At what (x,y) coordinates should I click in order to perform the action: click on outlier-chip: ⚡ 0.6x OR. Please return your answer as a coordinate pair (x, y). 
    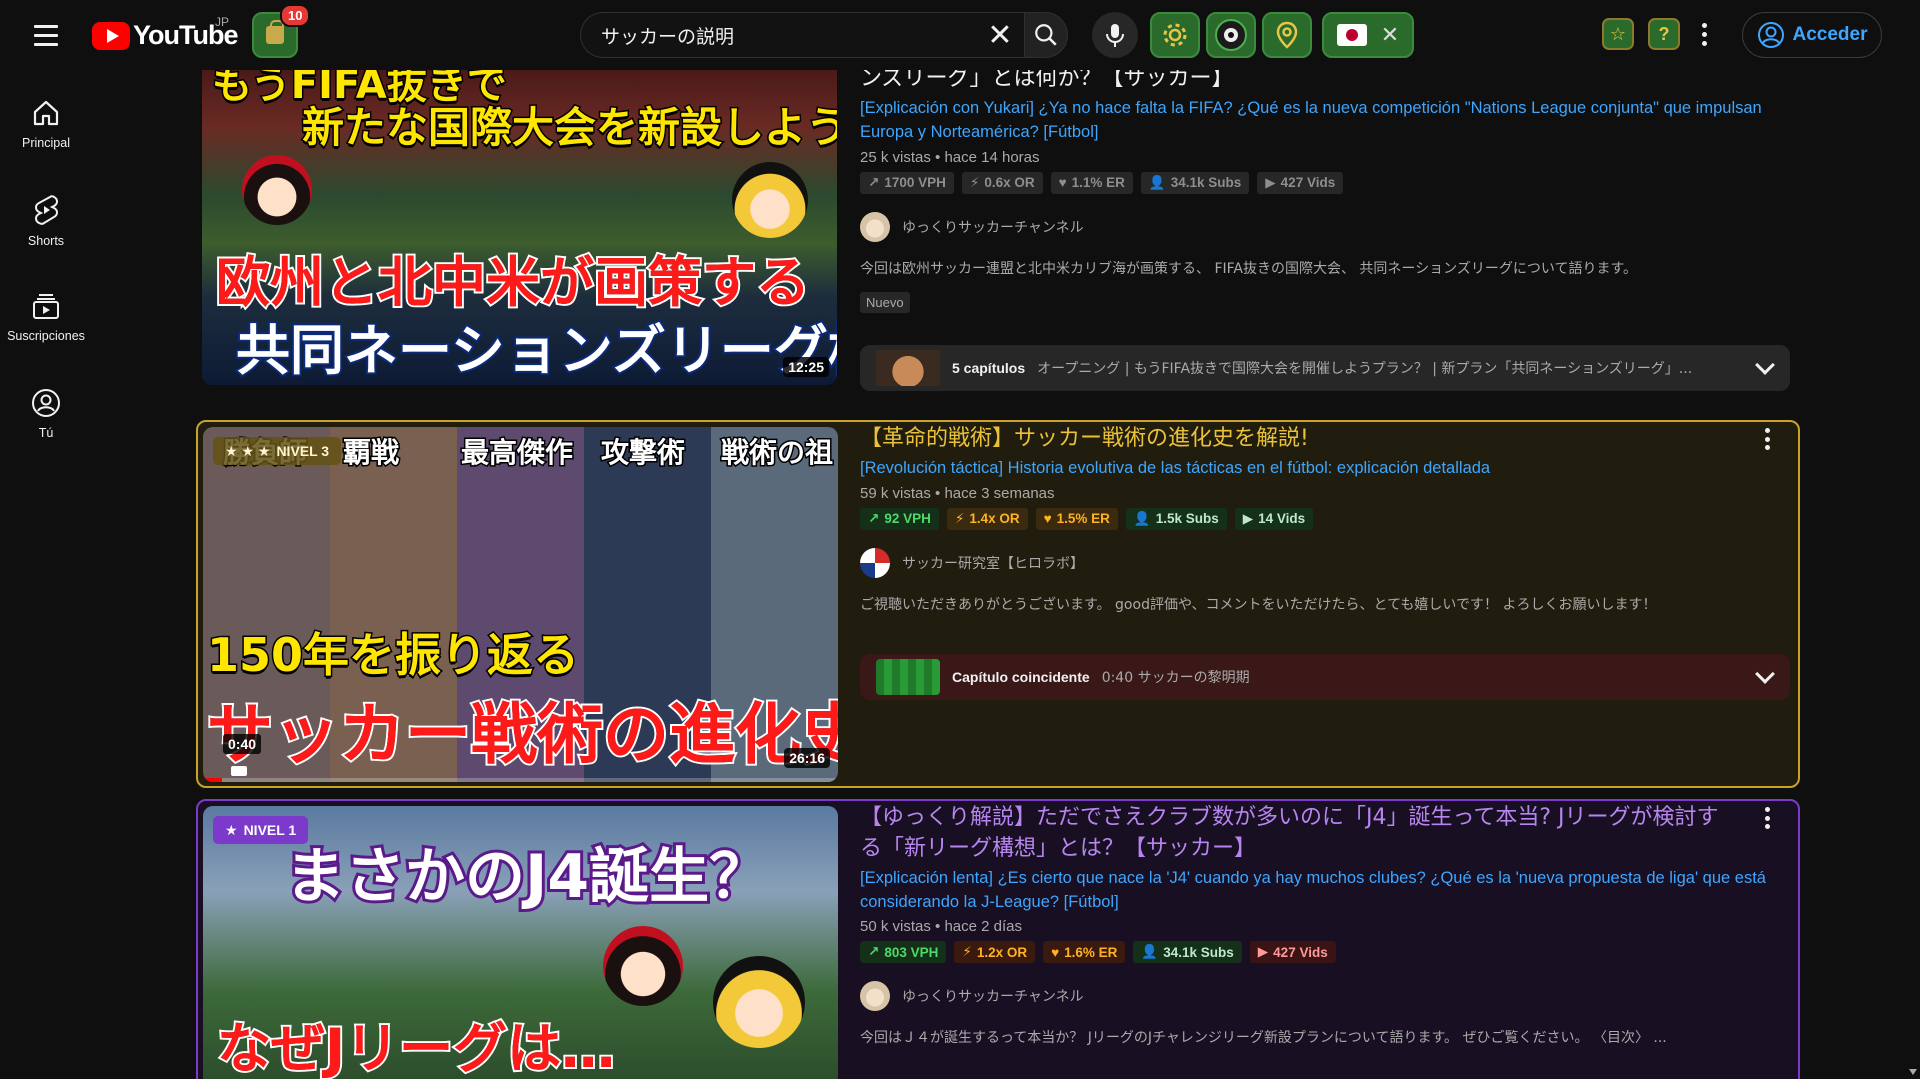
    Looking at the image, I should click on (1002, 182).